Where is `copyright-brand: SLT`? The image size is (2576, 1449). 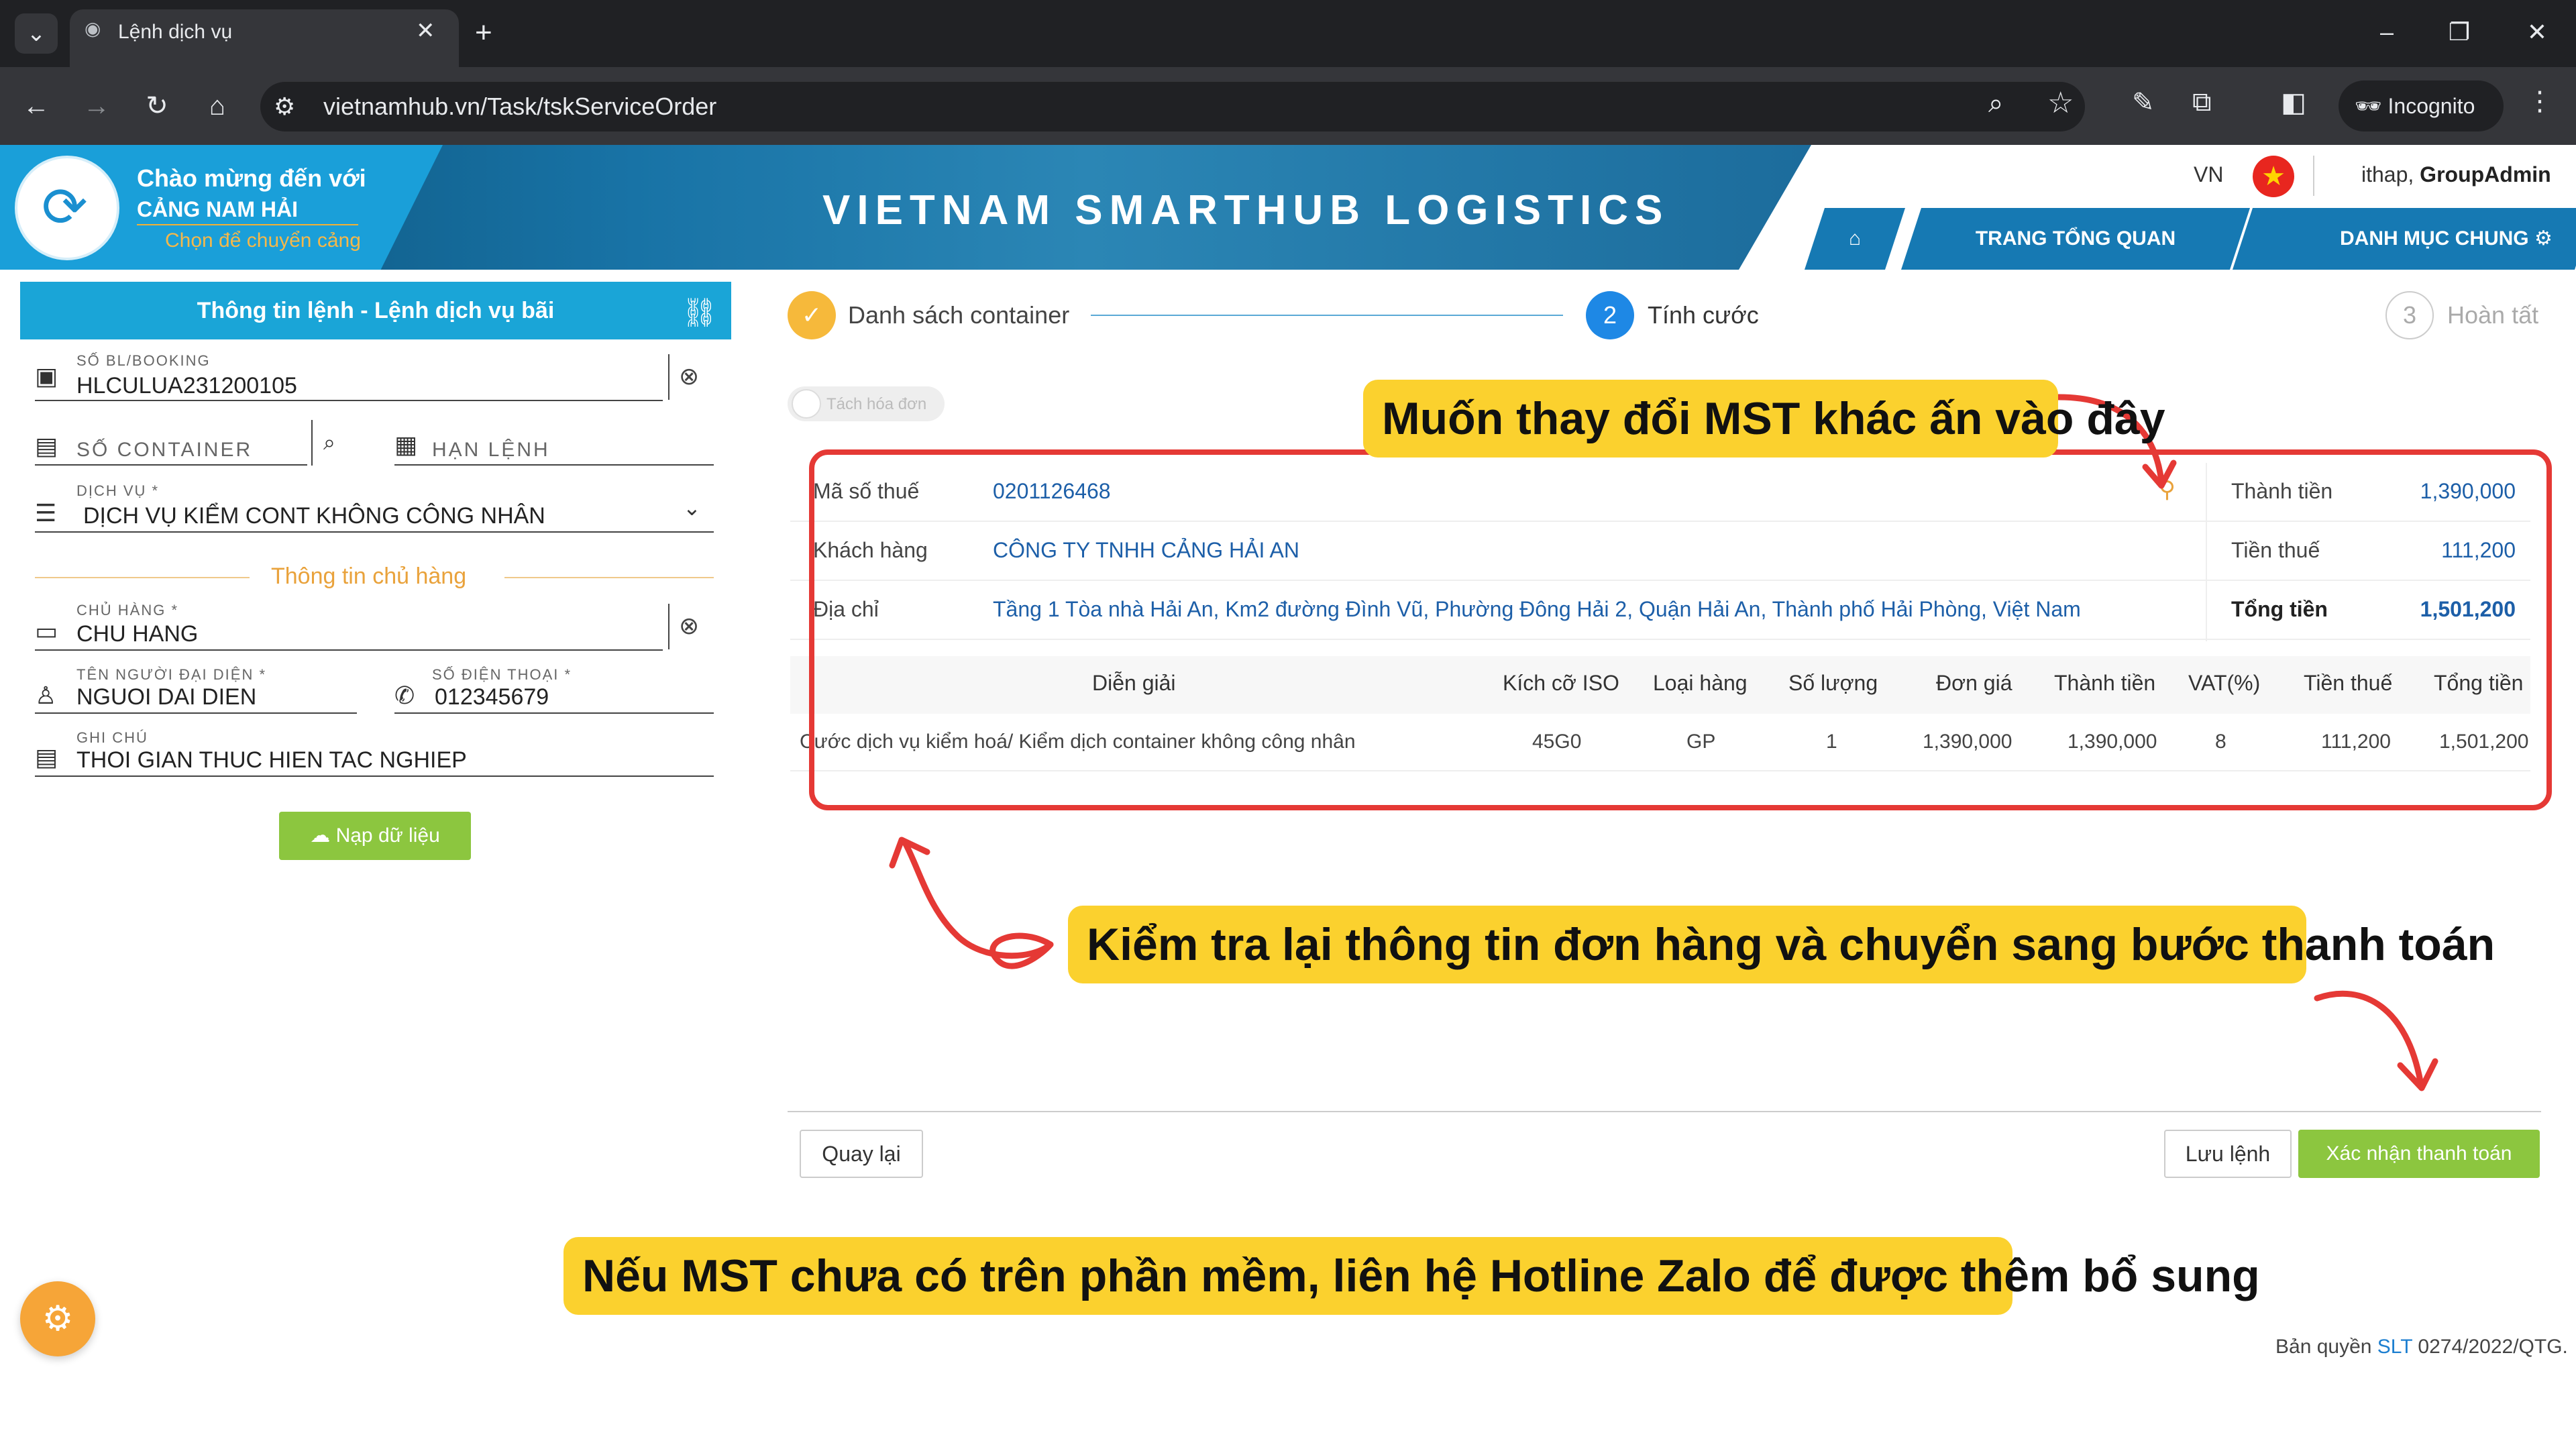
copyright-brand: SLT is located at coordinates (2395, 1347).